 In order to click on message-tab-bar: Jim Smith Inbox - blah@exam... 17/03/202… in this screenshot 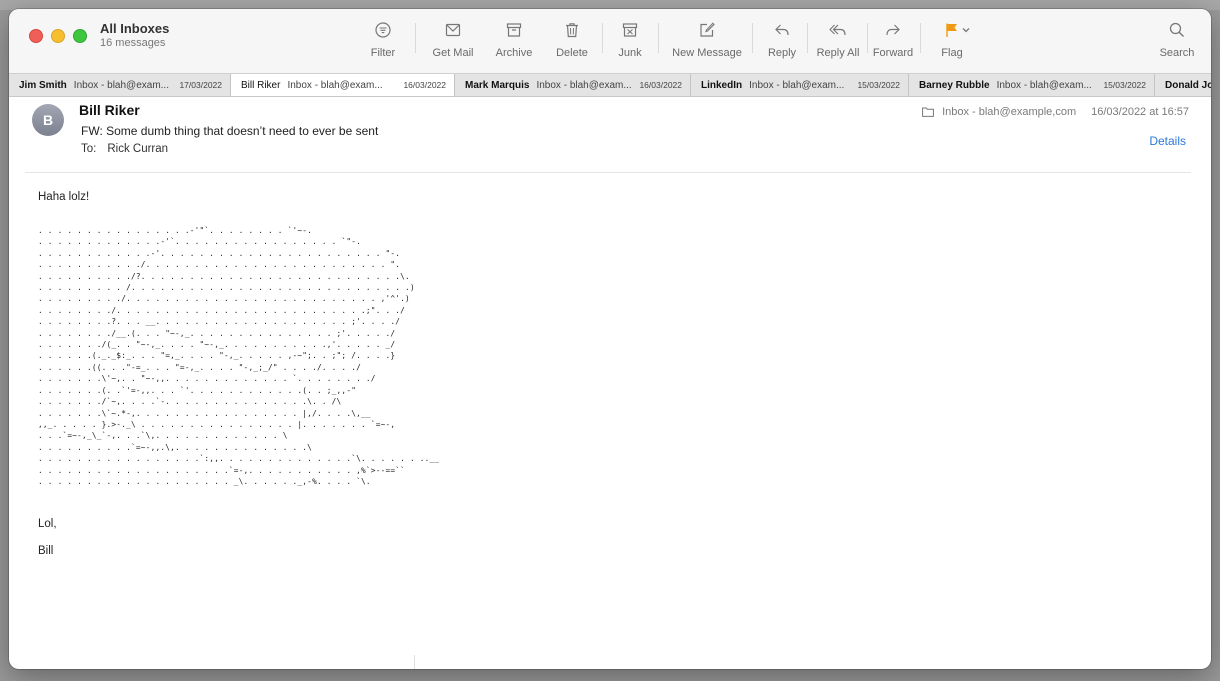, I will do `click(610, 85)`.